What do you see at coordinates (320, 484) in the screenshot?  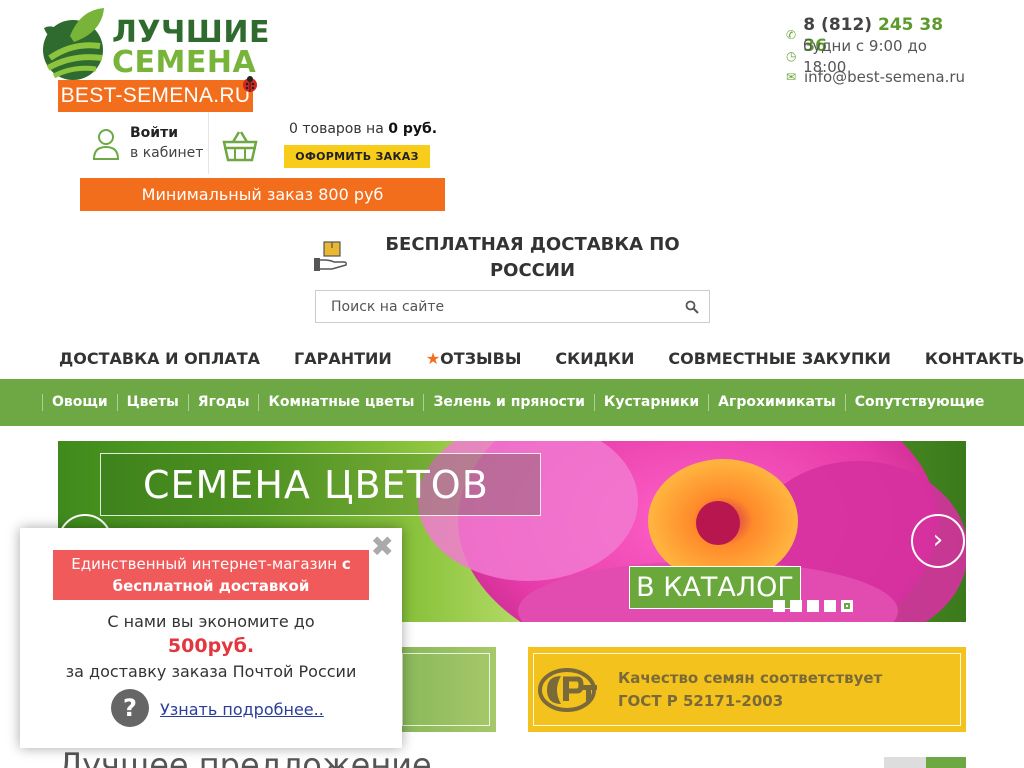 I see `banner-title: СЕМЕНА ЦВЕТОВ` at bounding box center [320, 484].